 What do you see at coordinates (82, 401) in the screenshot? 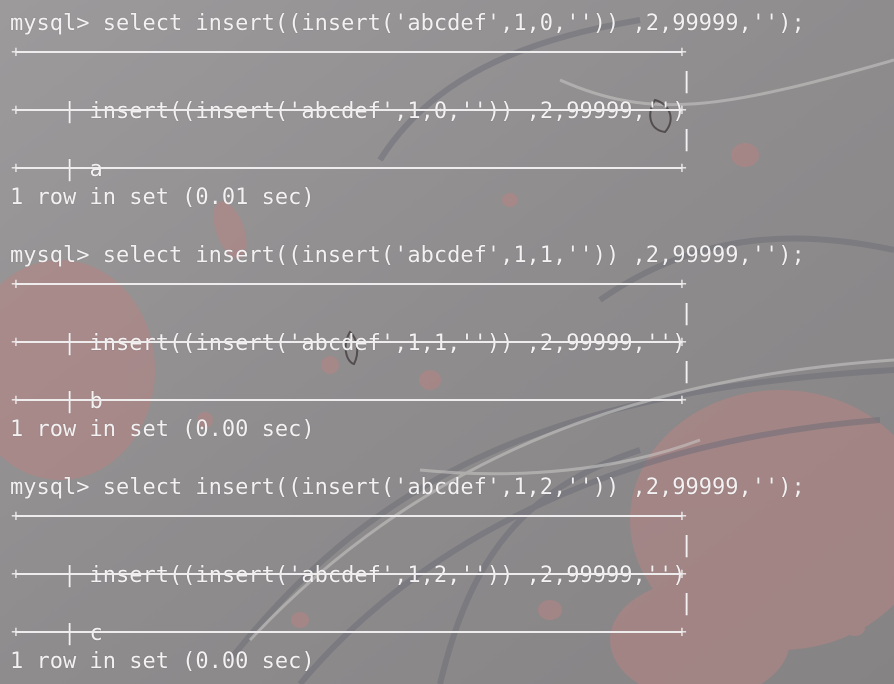
I see `table-value-row: | b` at bounding box center [82, 401].